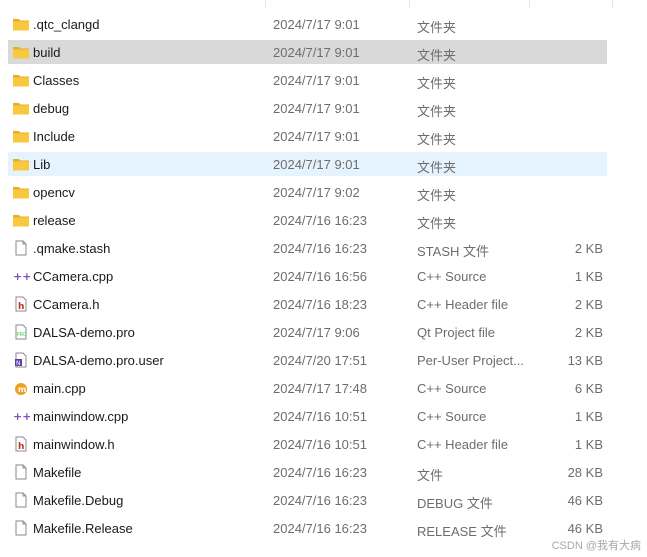 This screenshot has width=647, height=557. Describe the element at coordinates (320, 388) in the screenshot. I see `file-date: 2024/7/17 17:48` at that location.